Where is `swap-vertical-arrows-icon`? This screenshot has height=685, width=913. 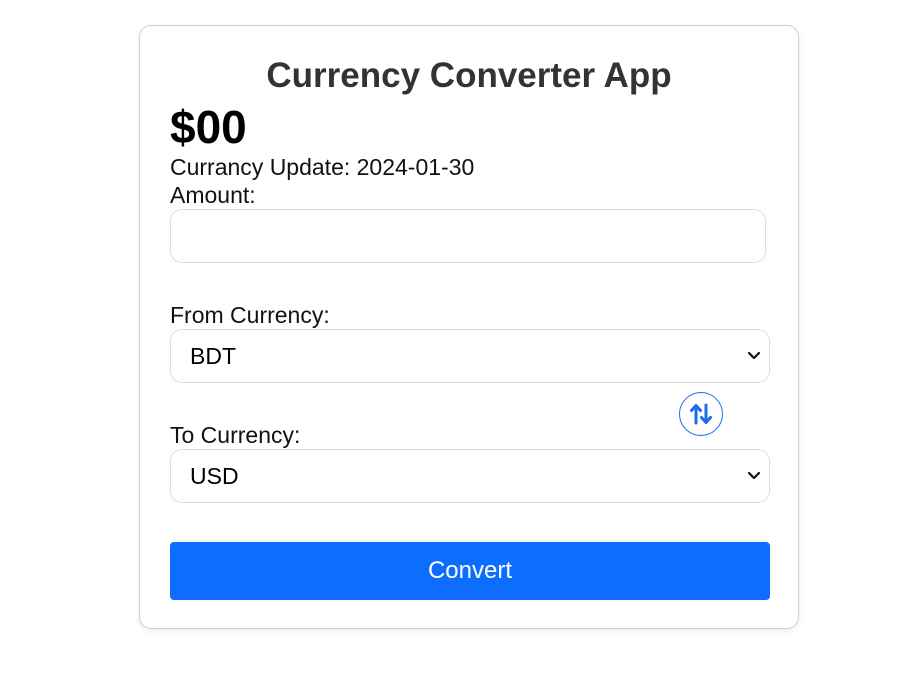 swap-vertical-arrows-icon is located at coordinates (701, 414).